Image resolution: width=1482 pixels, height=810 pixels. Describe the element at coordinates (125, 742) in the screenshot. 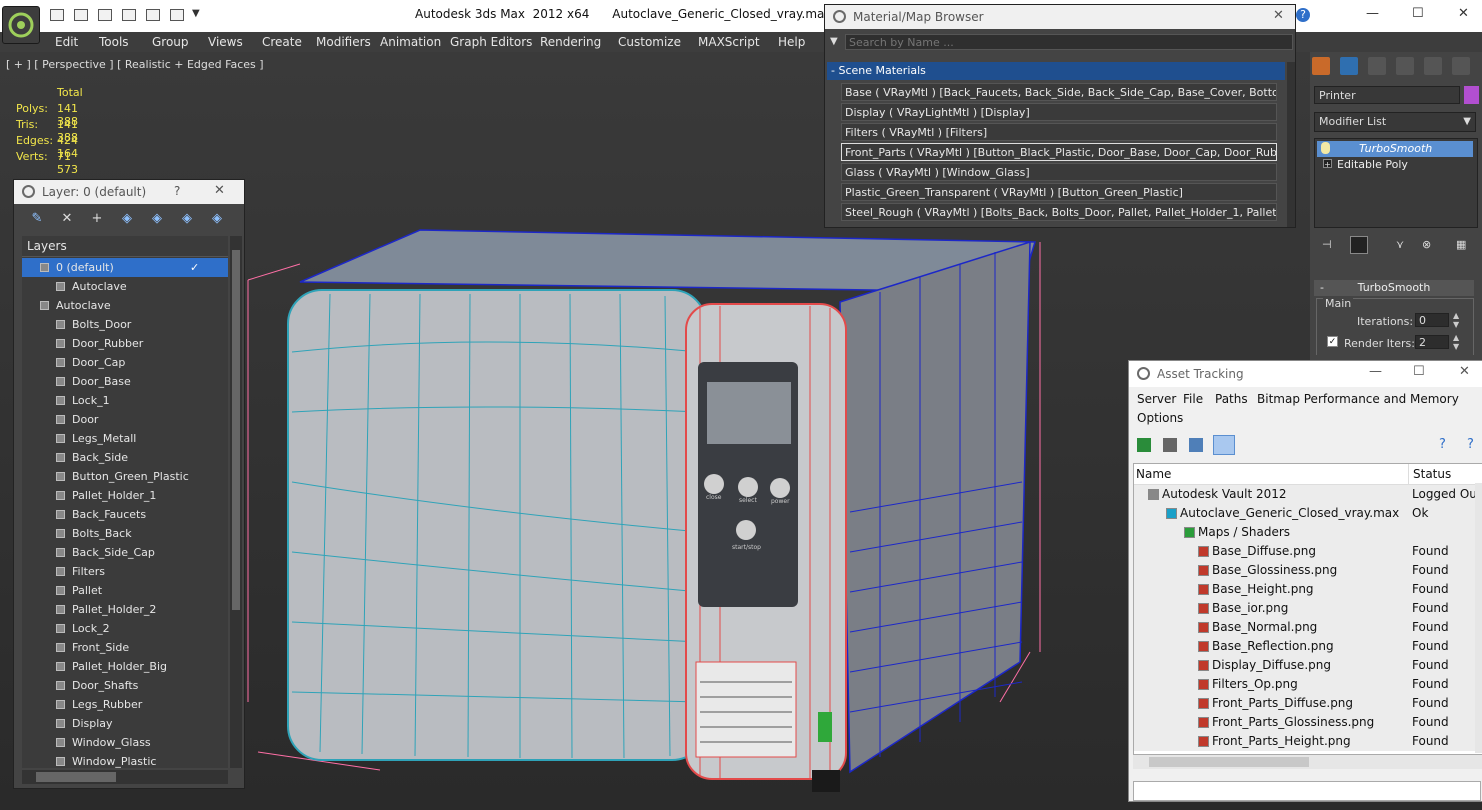

I see `layer-row: Window_Glass` at that location.